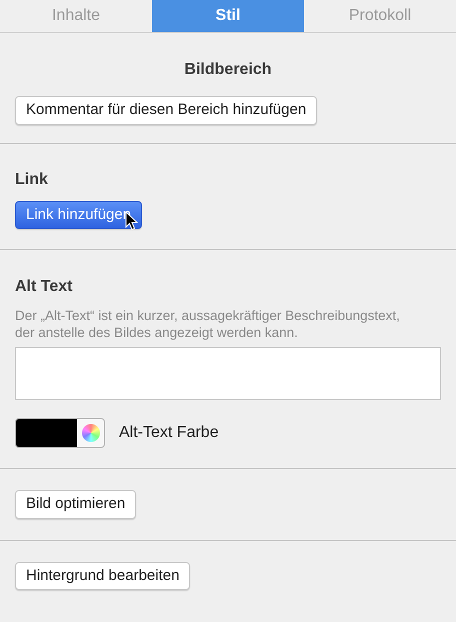 The height and width of the screenshot is (622, 456). I want to click on tab: Stil, so click(228, 16).